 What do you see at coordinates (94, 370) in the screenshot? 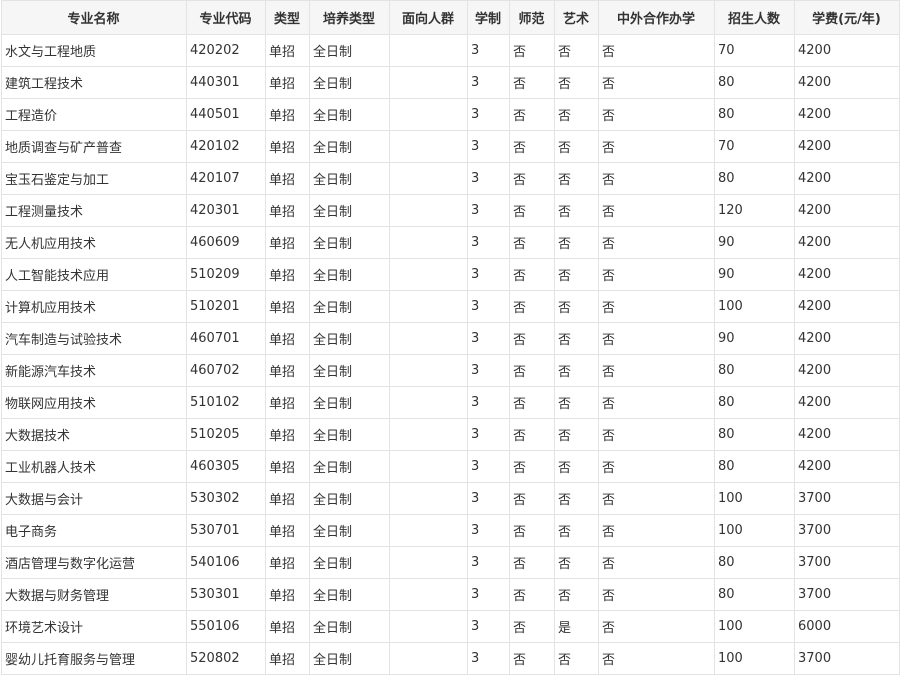
I see `cell-major-name: 新能源汽车技术` at bounding box center [94, 370].